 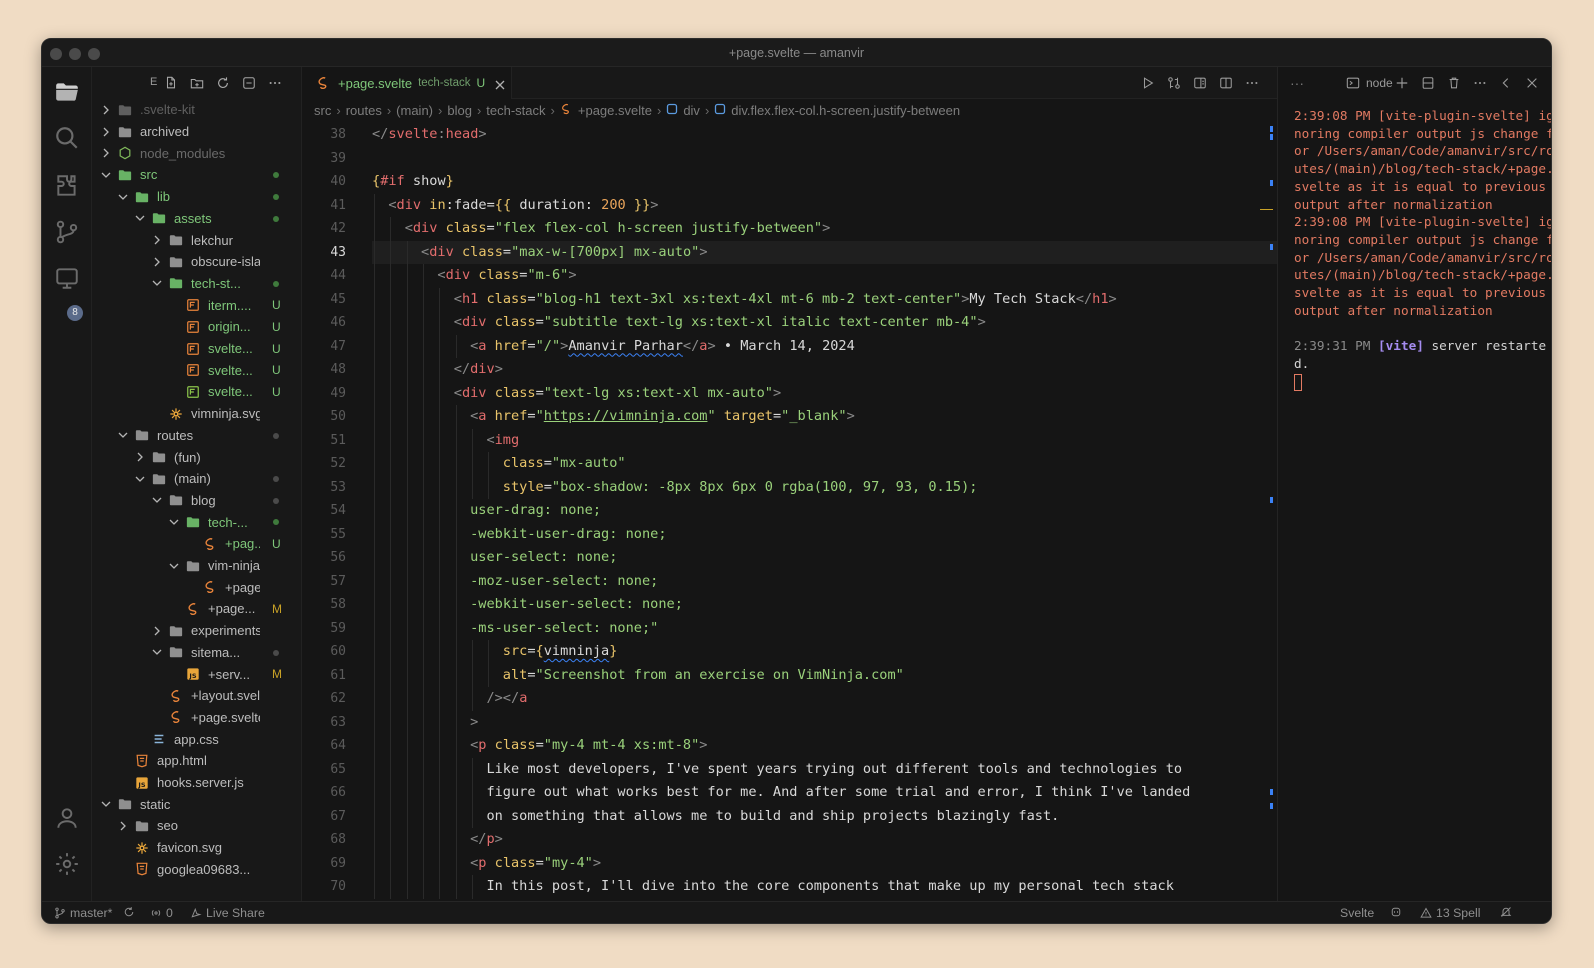 I want to click on tree-folder: archived, so click(x=180, y=132).